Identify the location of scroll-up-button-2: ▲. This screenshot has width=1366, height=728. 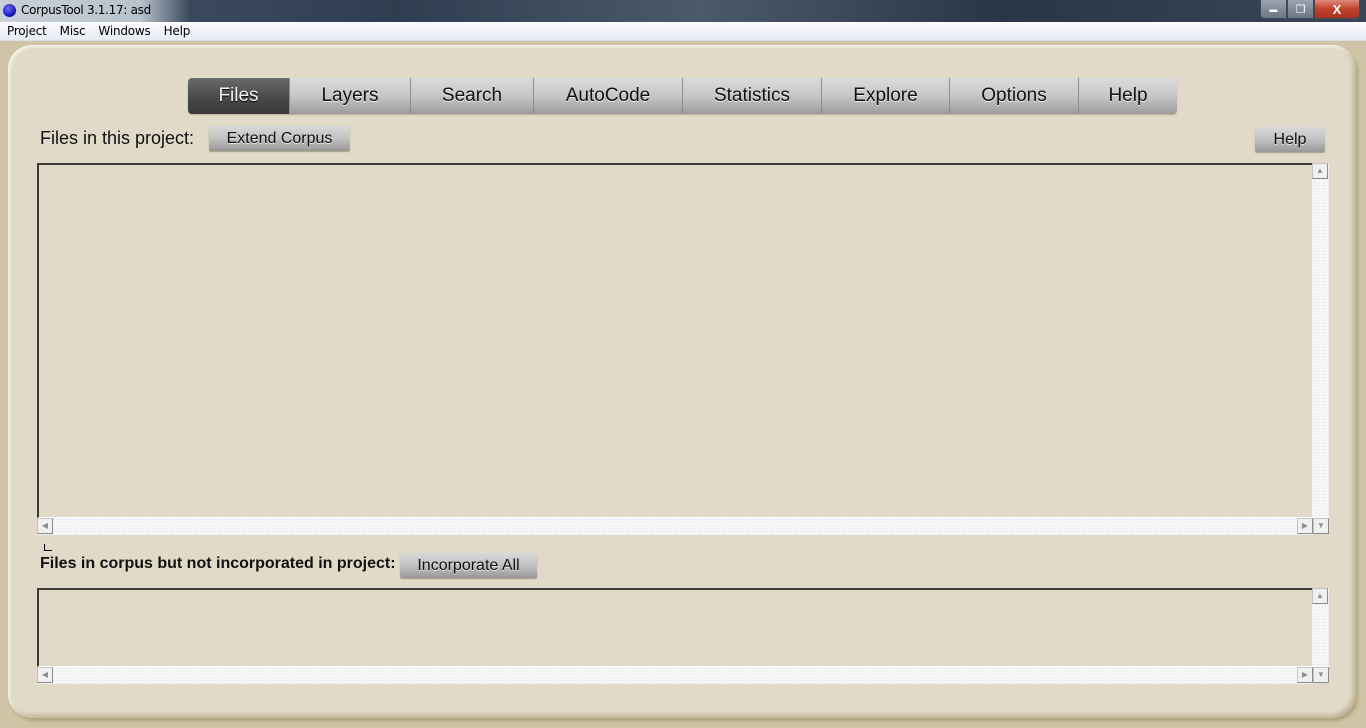
(1320, 596).